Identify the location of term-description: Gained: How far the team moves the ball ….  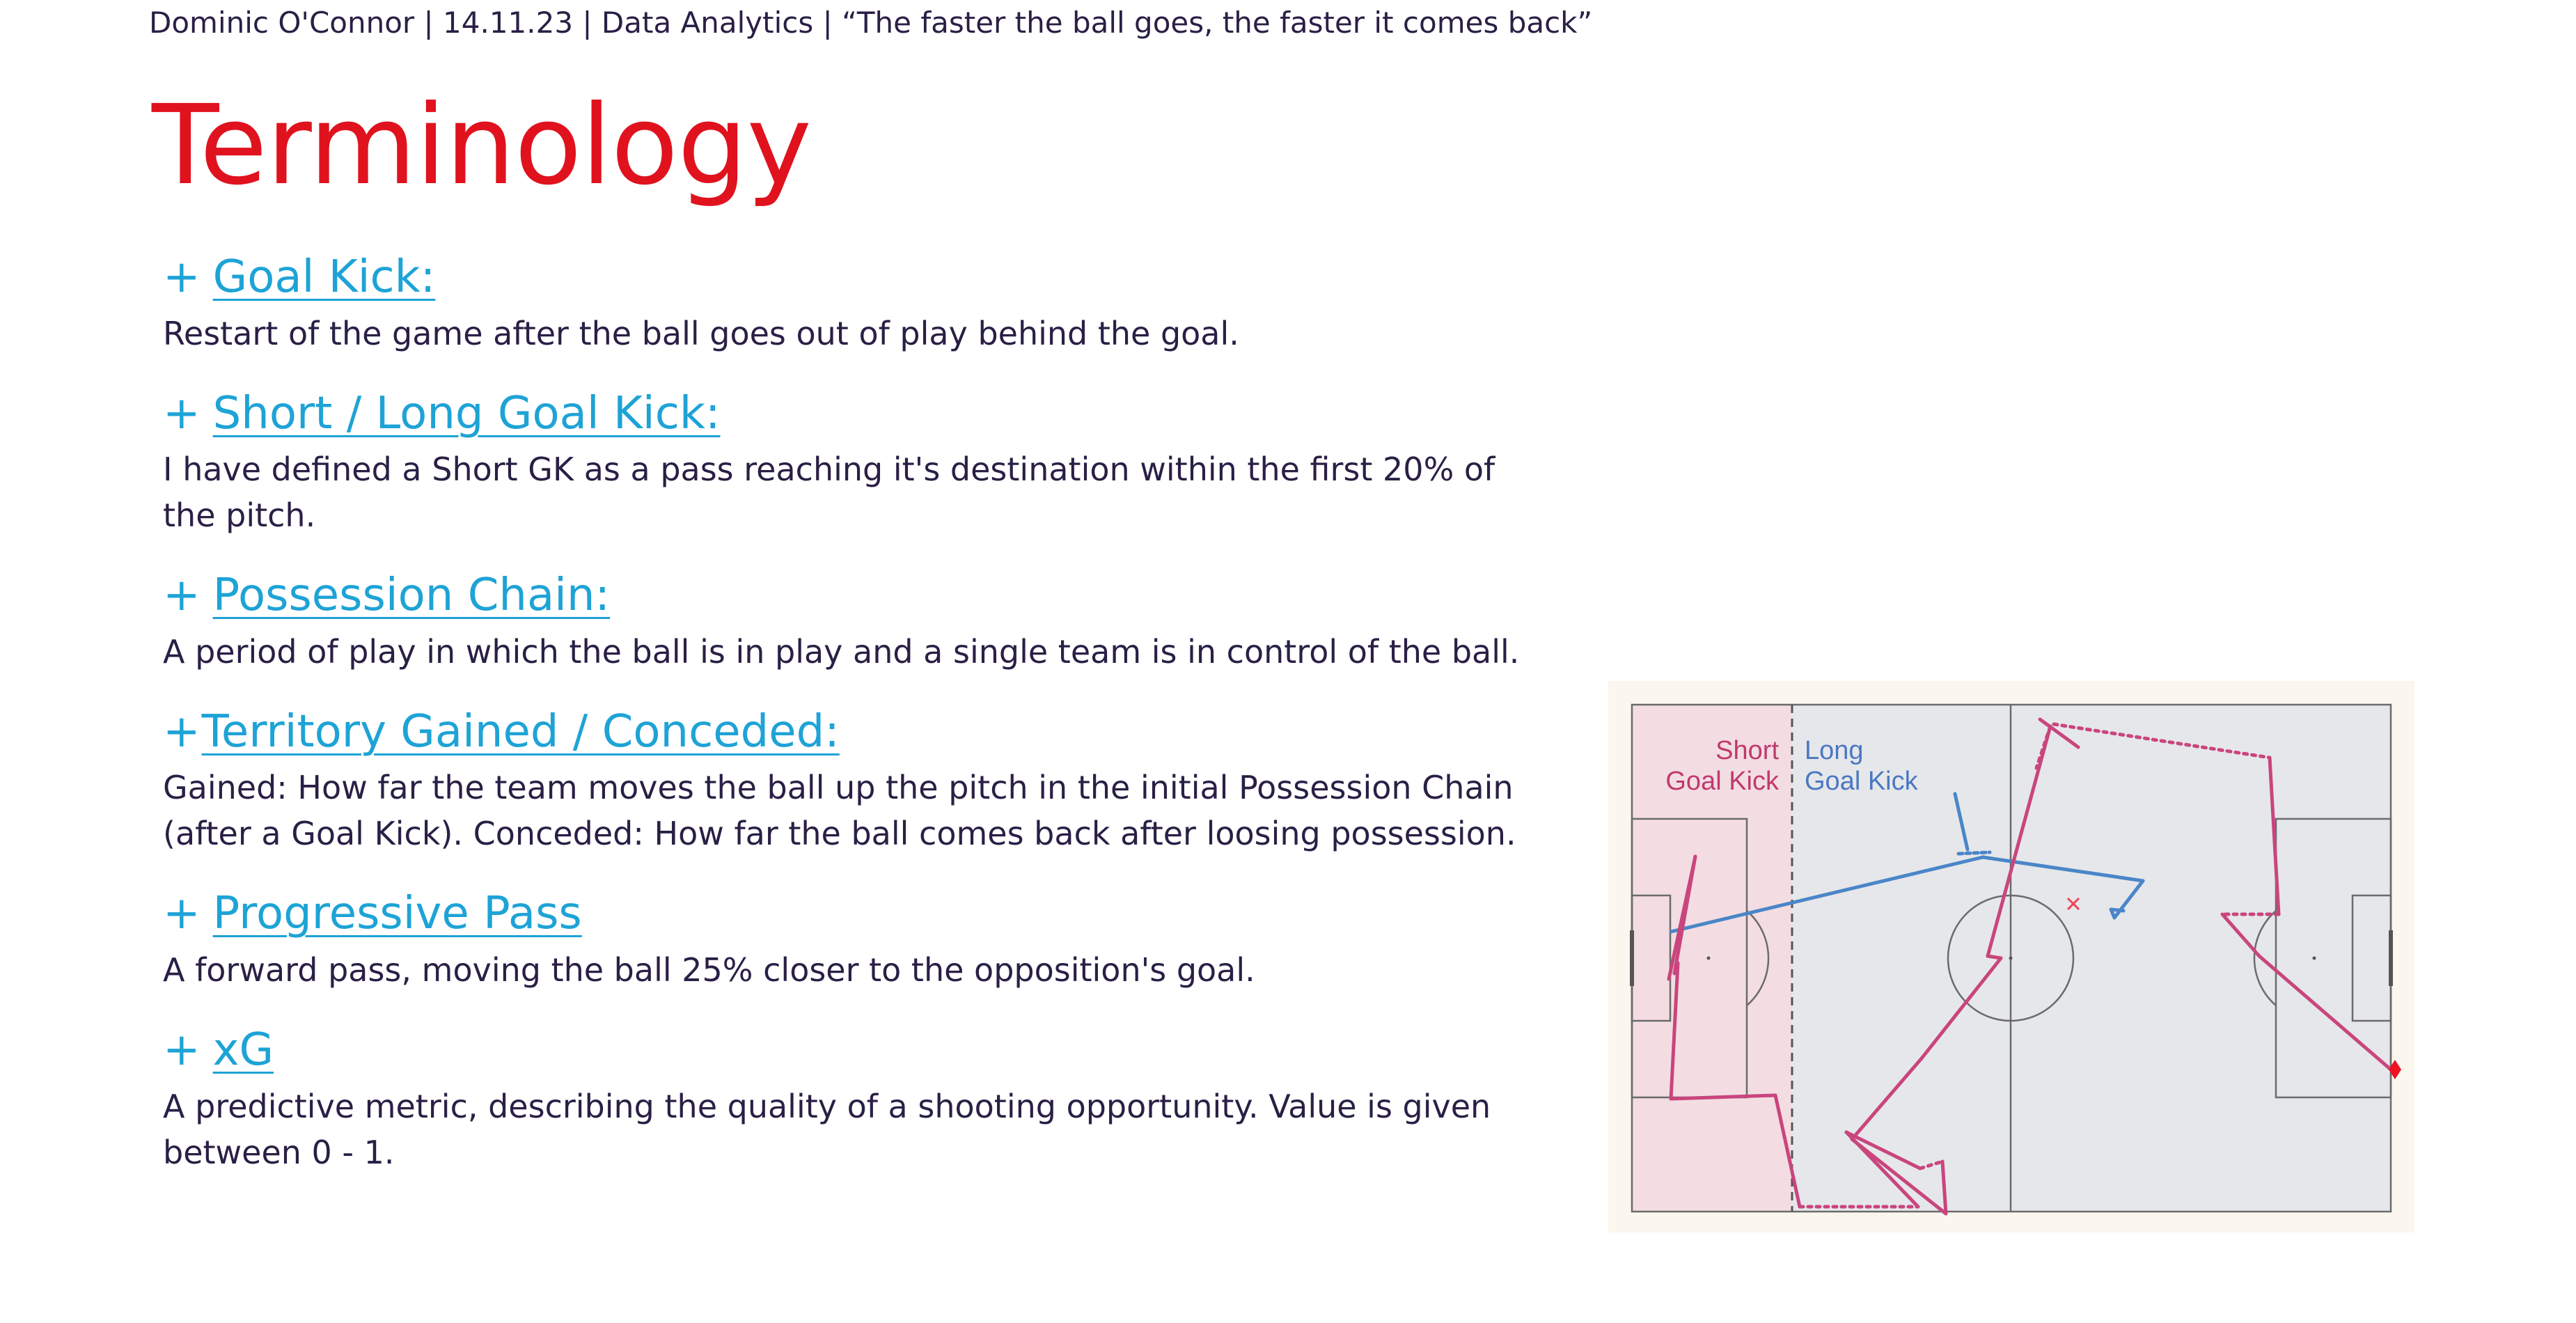
(839, 811).